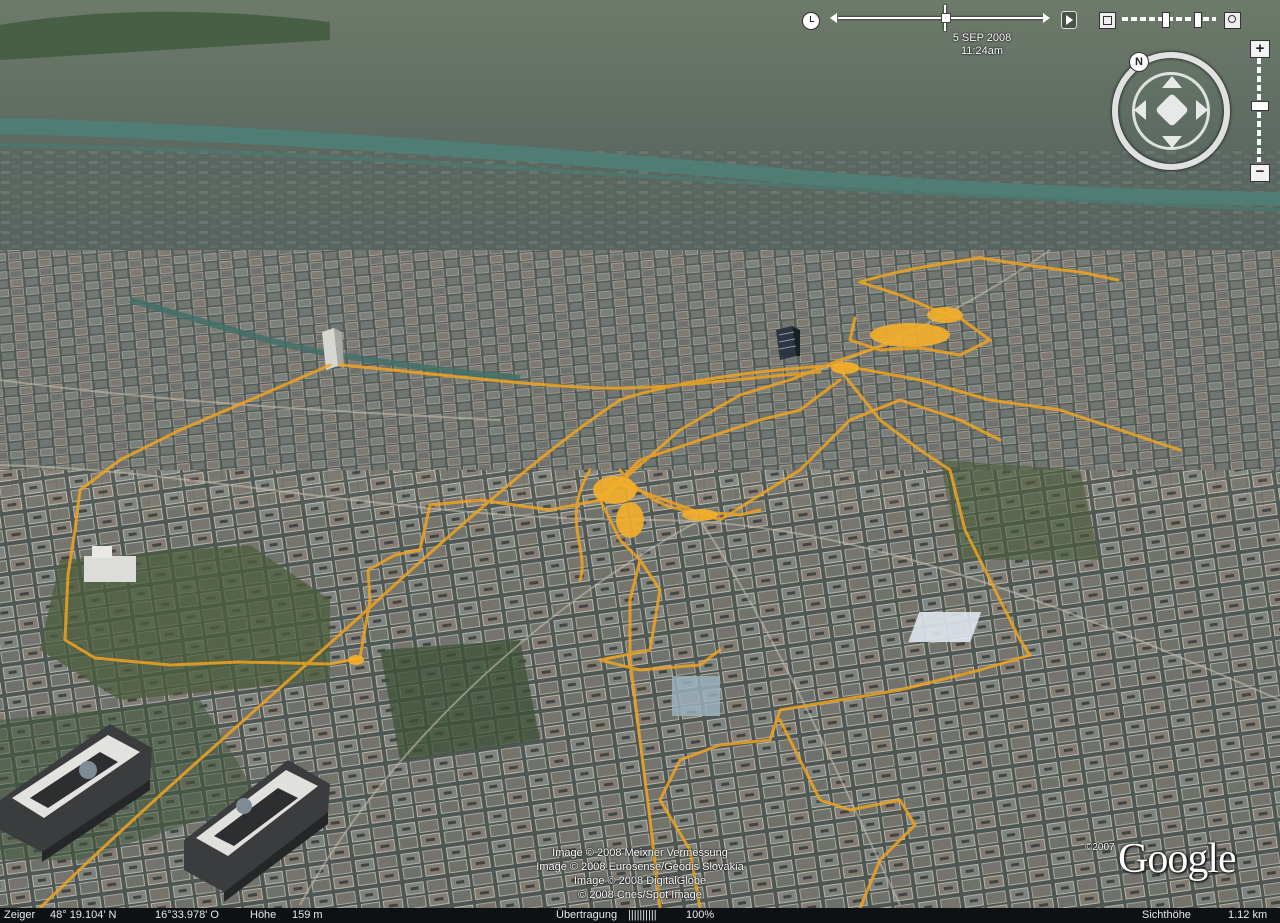 The width and height of the screenshot is (1280, 923). Describe the element at coordinates (307, 915) in the screenshot. I see `elevation-value: 159 m` at that location.